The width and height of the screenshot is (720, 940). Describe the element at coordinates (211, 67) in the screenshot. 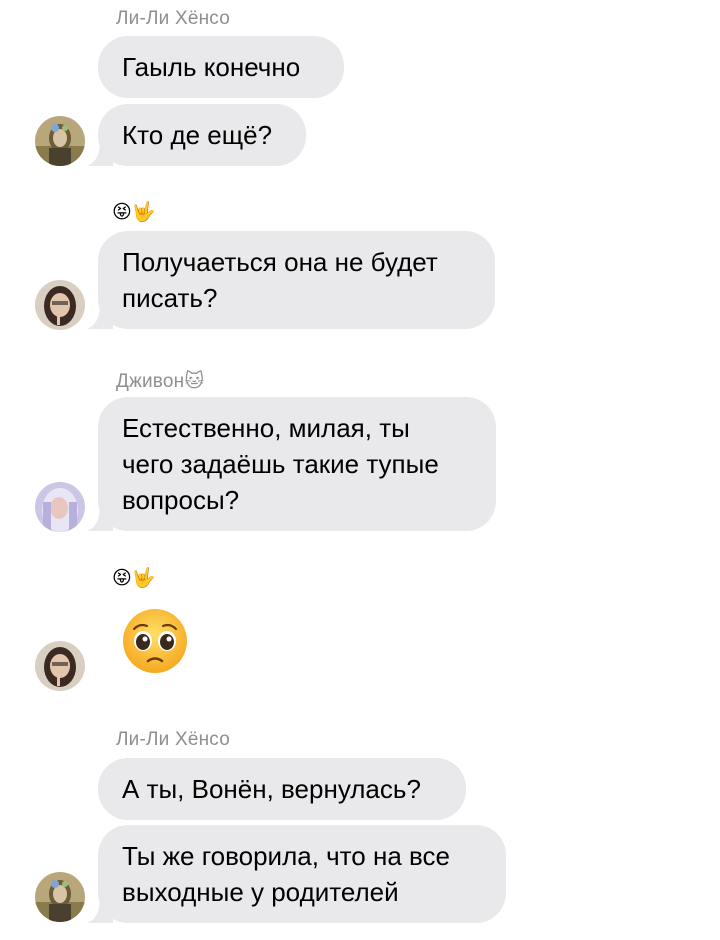

I see `message-text: Гаыль конечно` at that location.